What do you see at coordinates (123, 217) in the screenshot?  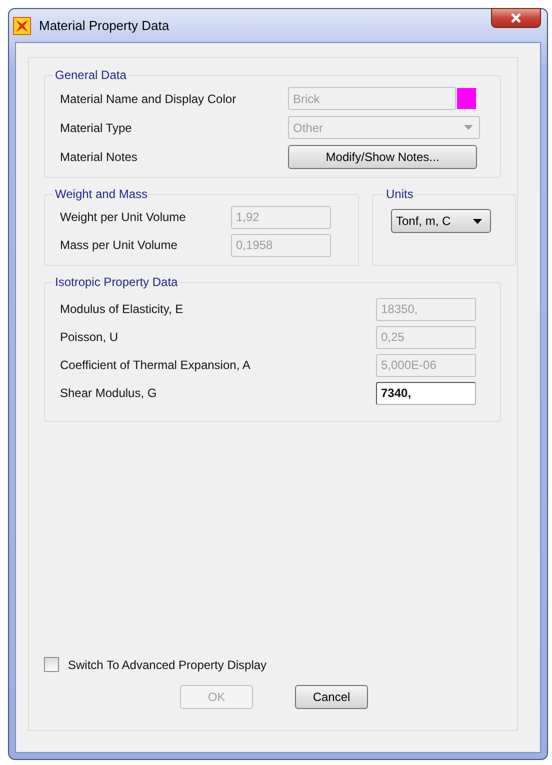 I see `field-label: Weight per Unit Volume` at bounding box center [123, 217].